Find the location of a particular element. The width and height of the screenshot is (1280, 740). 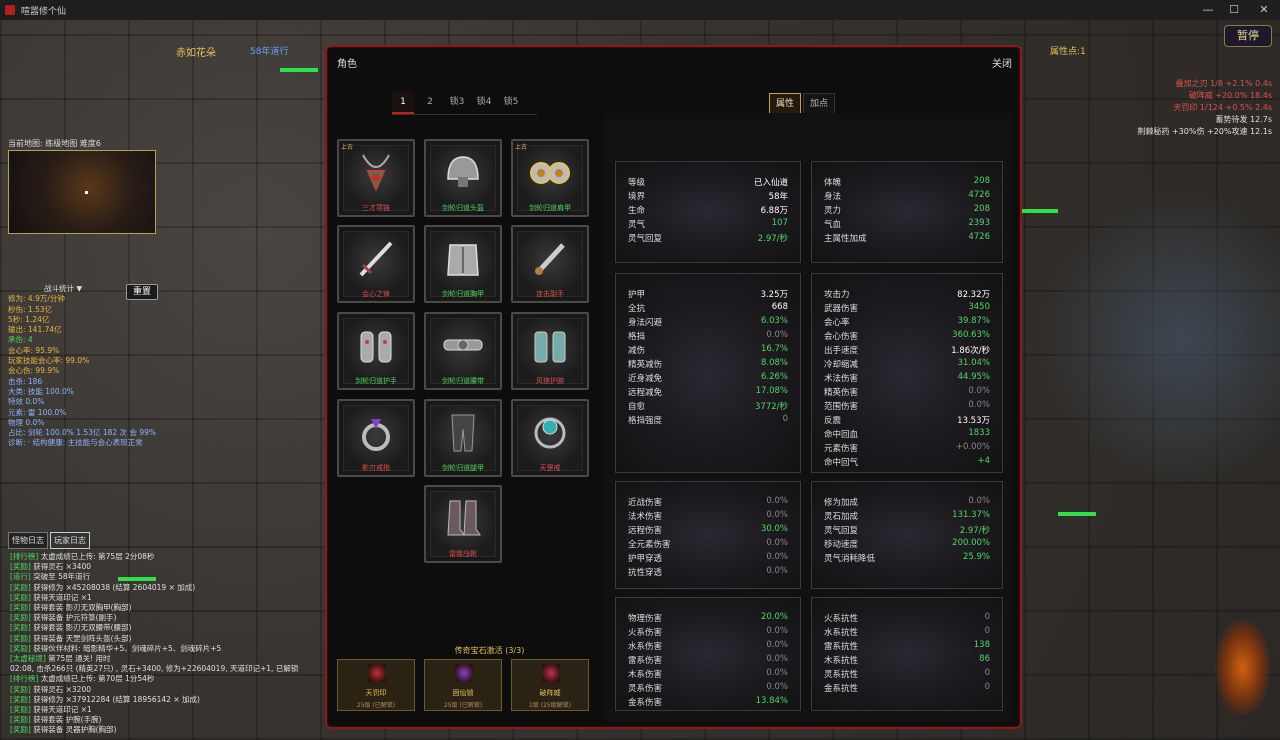

equip-slot: 上古 剑轮归道肩甲 is located at coordinates (550, 178).